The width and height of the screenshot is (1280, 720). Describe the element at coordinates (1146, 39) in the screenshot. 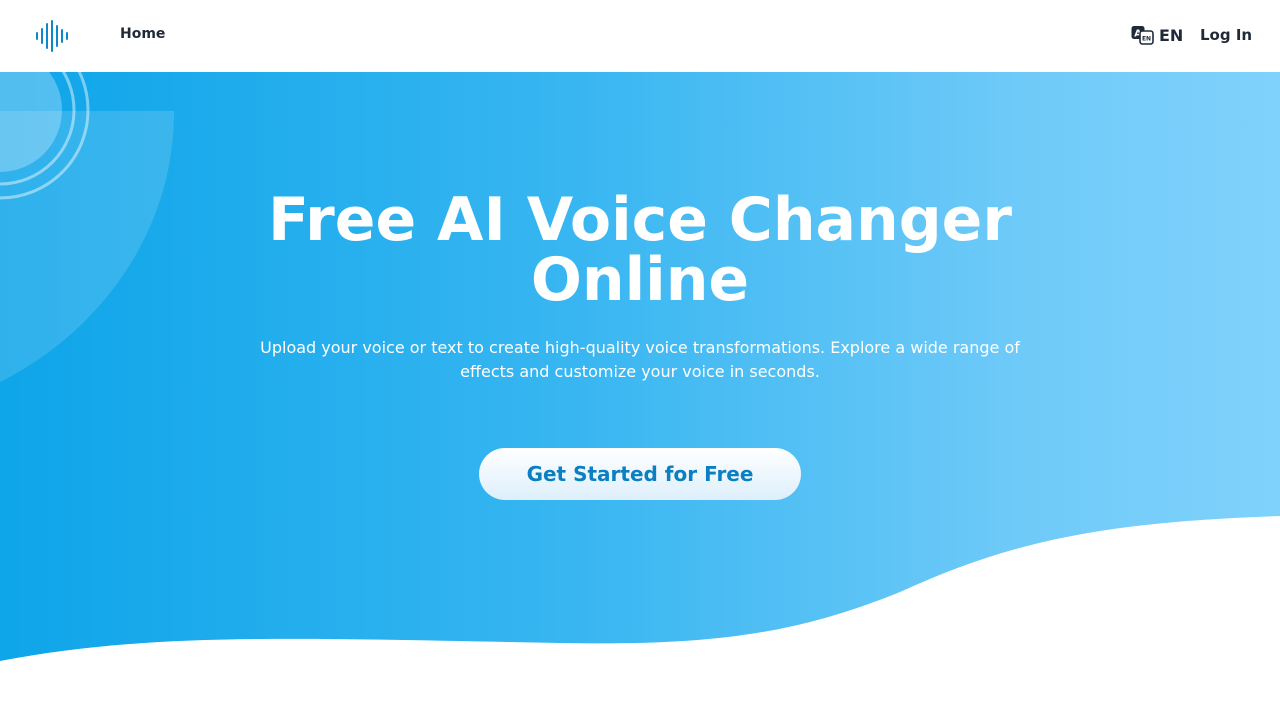

I see `svg-text: EN` at that location.